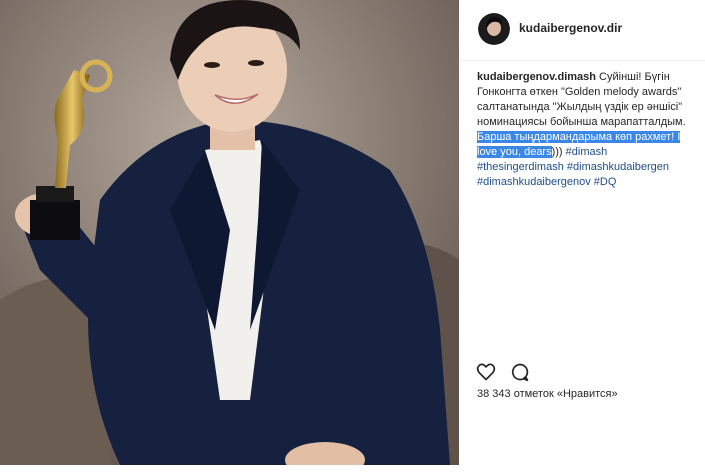  What do you see at coordinates (494, 29) in the screenshot?
I see `avatar` at bounding box center [494, 29].